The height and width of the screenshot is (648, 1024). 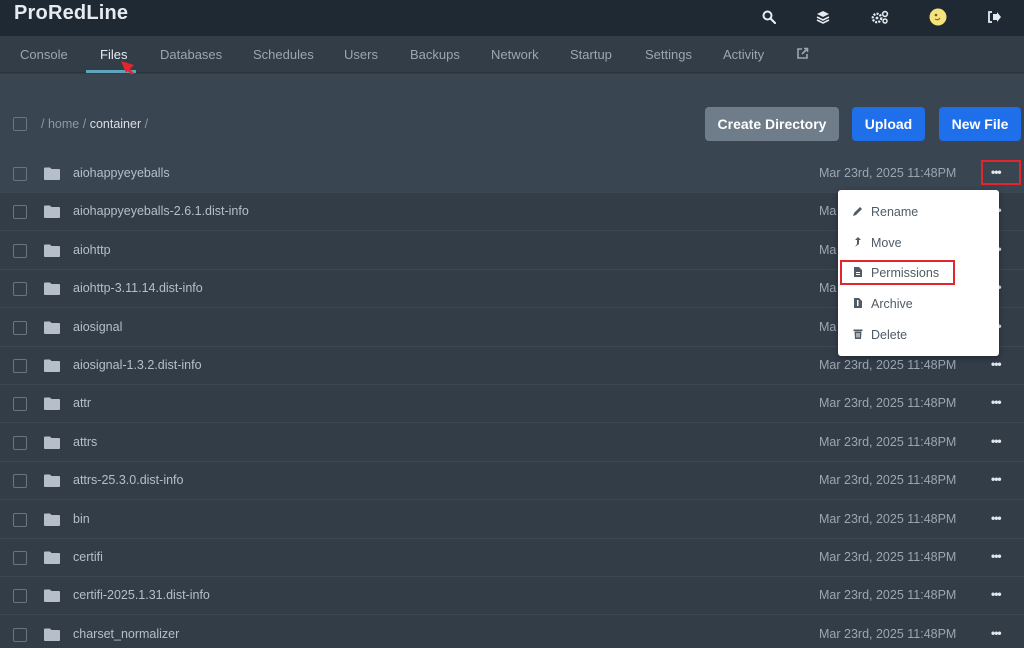 I want to click on external-link-icon, so click(x=802, y=54).